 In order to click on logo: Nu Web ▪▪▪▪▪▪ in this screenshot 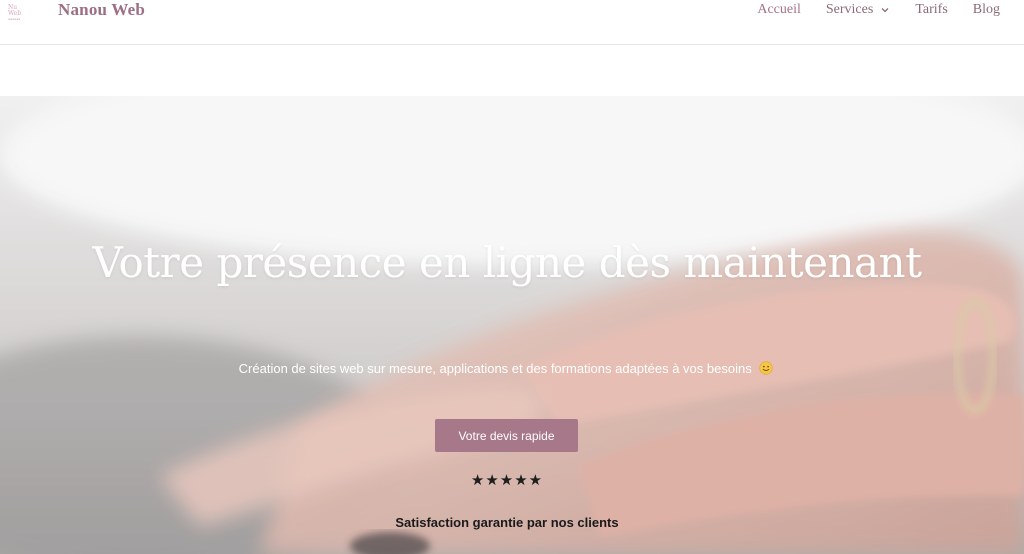, I will do `click(19, 13)`.